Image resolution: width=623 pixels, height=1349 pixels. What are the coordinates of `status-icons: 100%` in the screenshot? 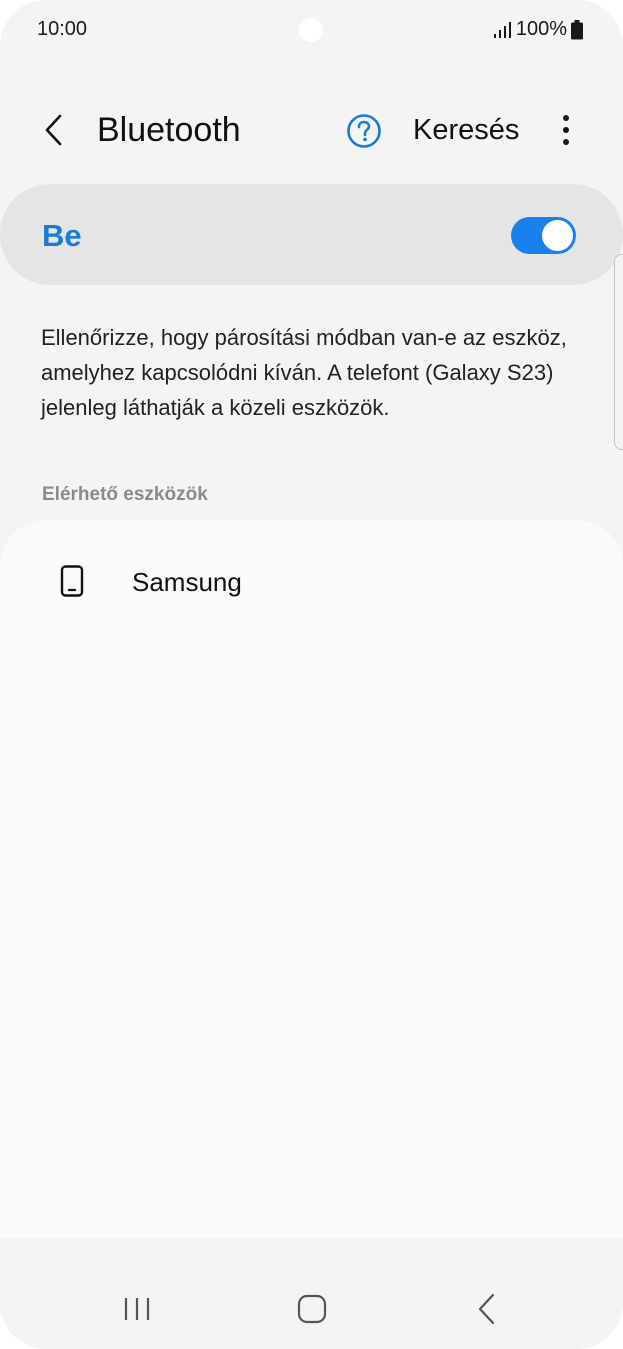 It's located at (537, 29).